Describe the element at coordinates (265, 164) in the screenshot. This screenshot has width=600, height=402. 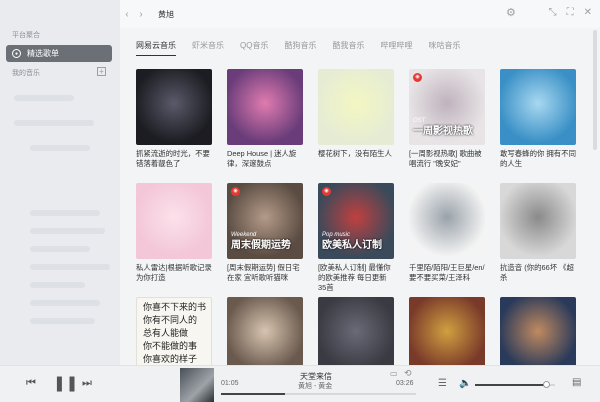
I see `playlist-title: Deep House | 迷人旋律，深邃鼓点` at that location.